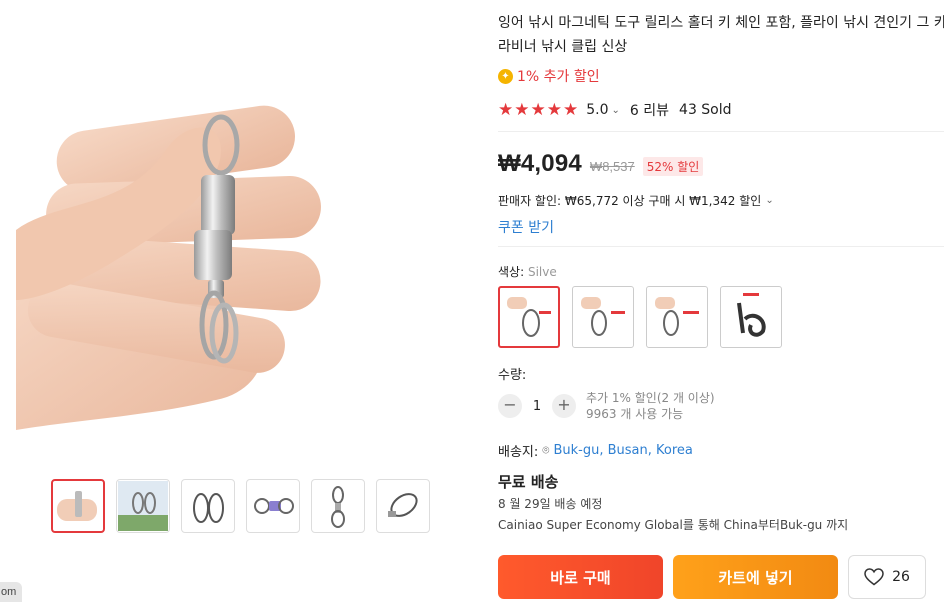 This screenshot has height=602, width=944. What do you see at coordinates (755, 577) in the screenshot?
I see `add-to-cart-button: 카트에 넣기` at bounding box center [755, 577].